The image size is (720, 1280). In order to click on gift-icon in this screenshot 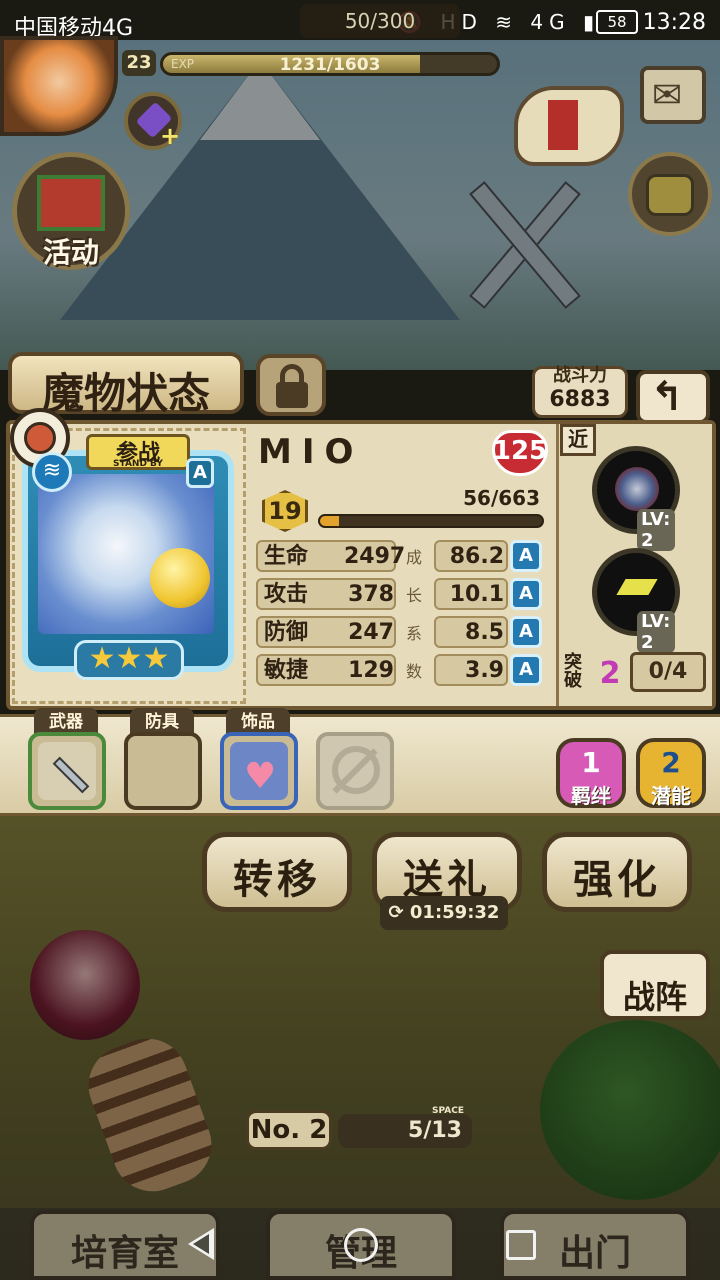, I will do `click(71, 203)`.